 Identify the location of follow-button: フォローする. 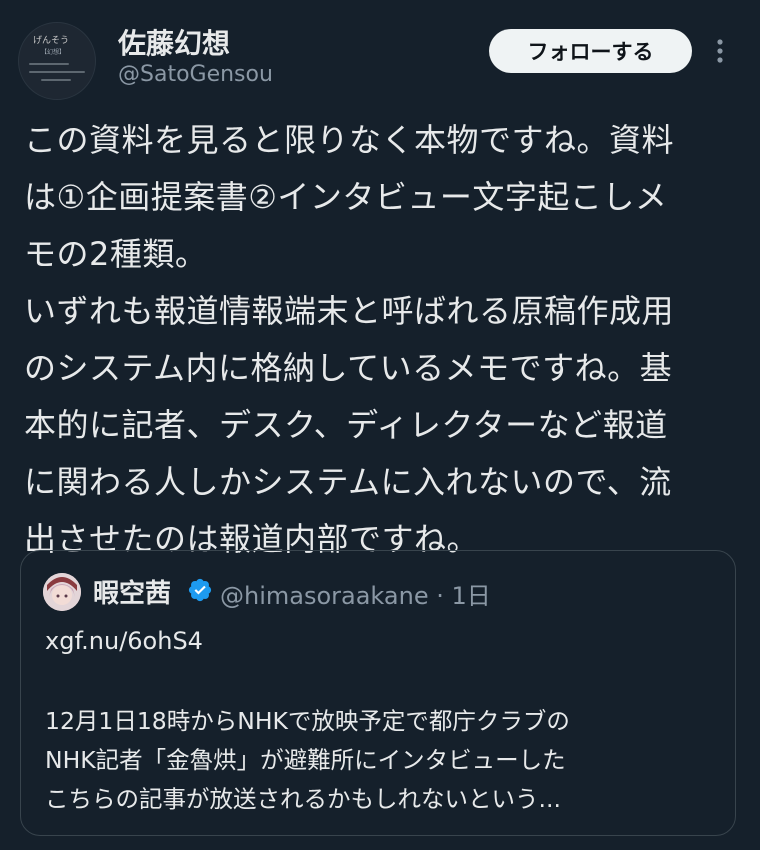
(590, 51).